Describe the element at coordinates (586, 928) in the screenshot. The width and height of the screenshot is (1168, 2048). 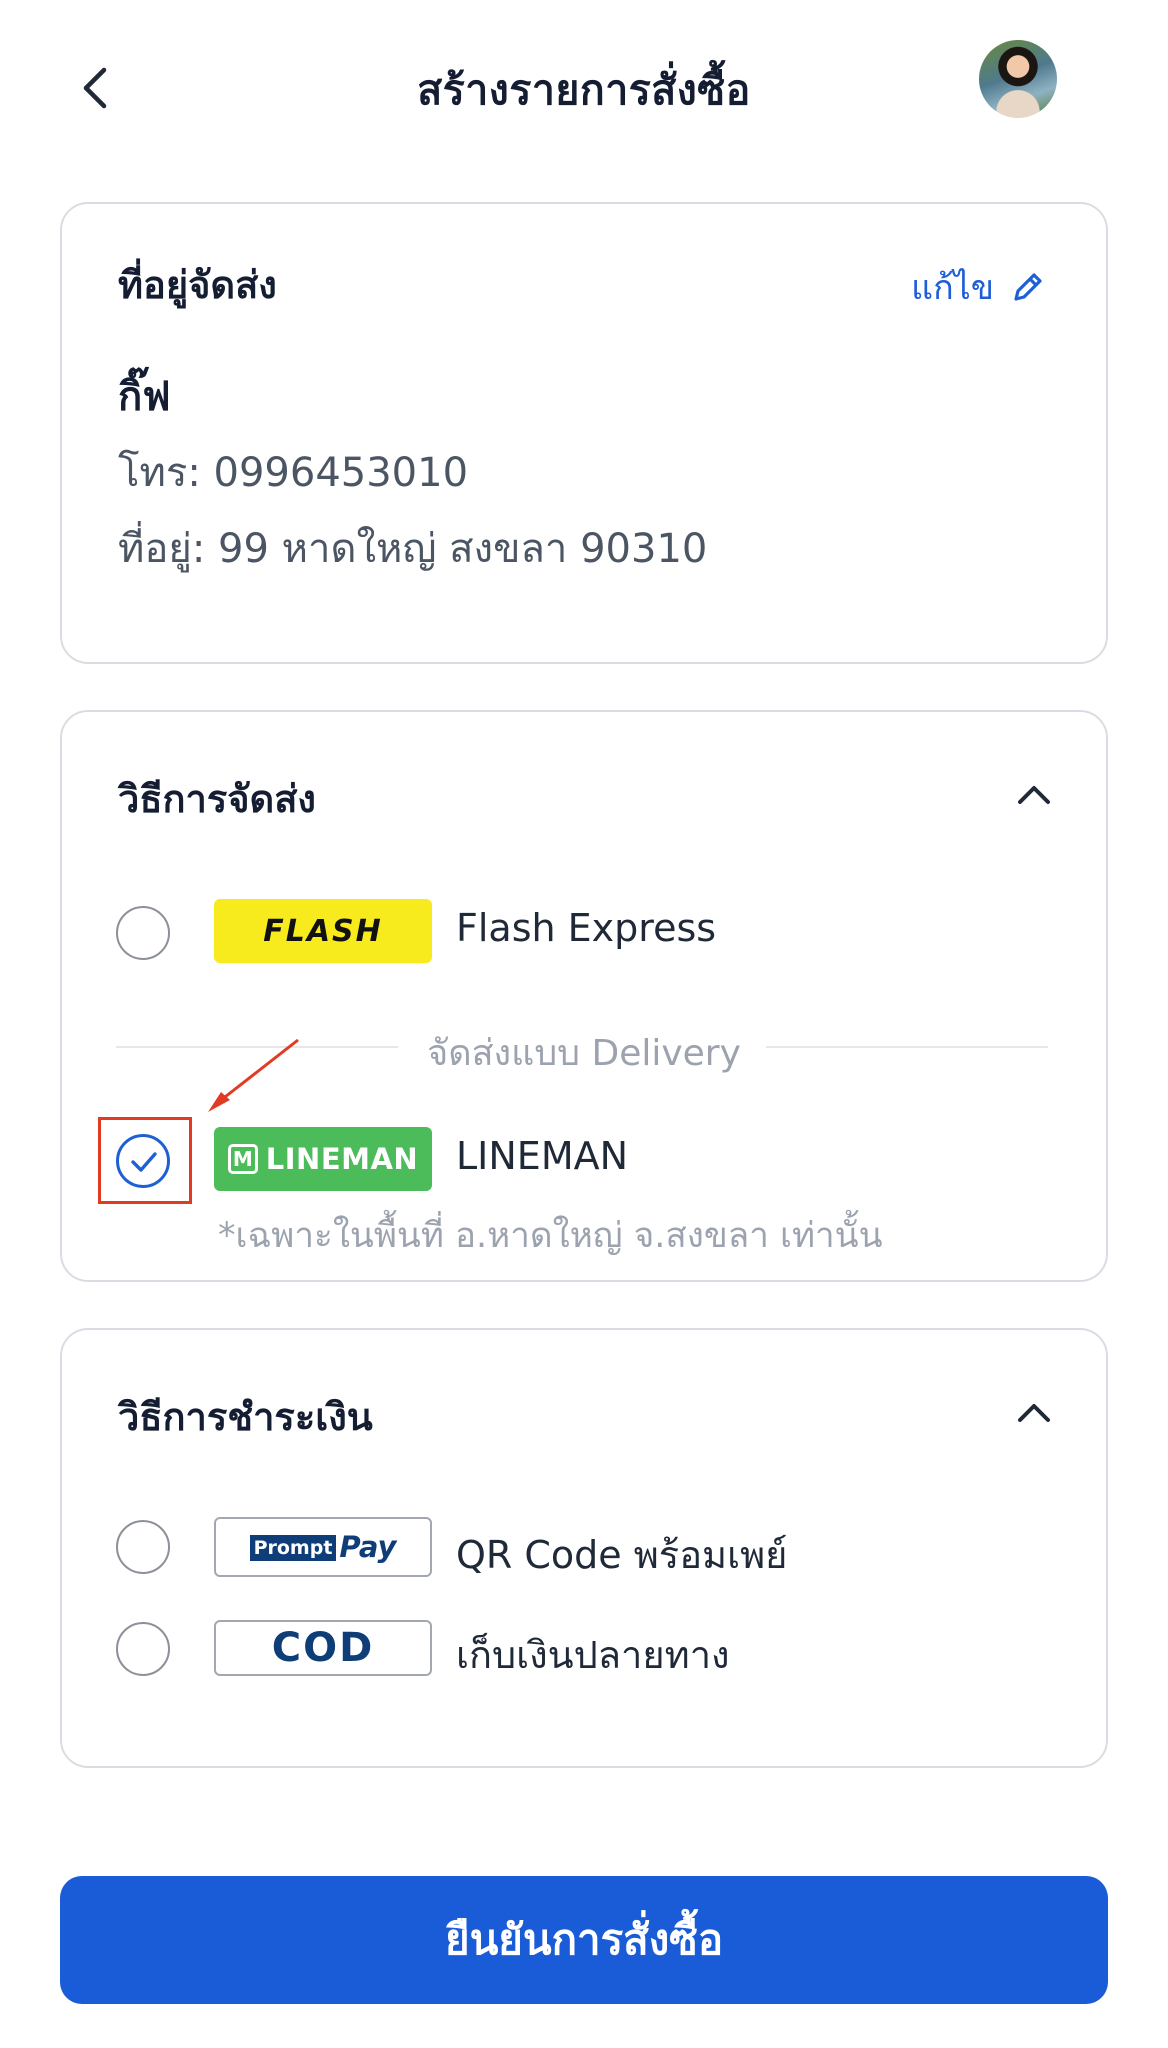
I see `flash-express-label: Flash Express` at that location.